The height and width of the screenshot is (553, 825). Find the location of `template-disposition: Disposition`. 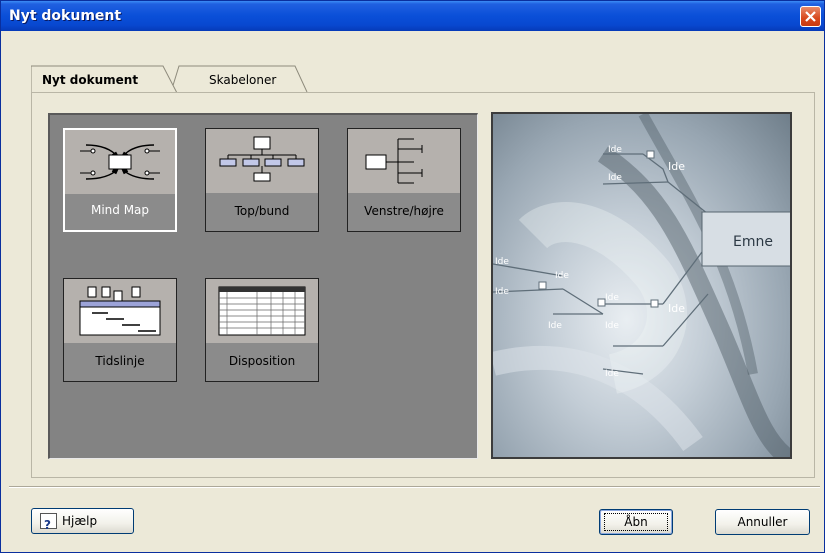

template-disposition: Disposition is located at coordinates (262, 330).